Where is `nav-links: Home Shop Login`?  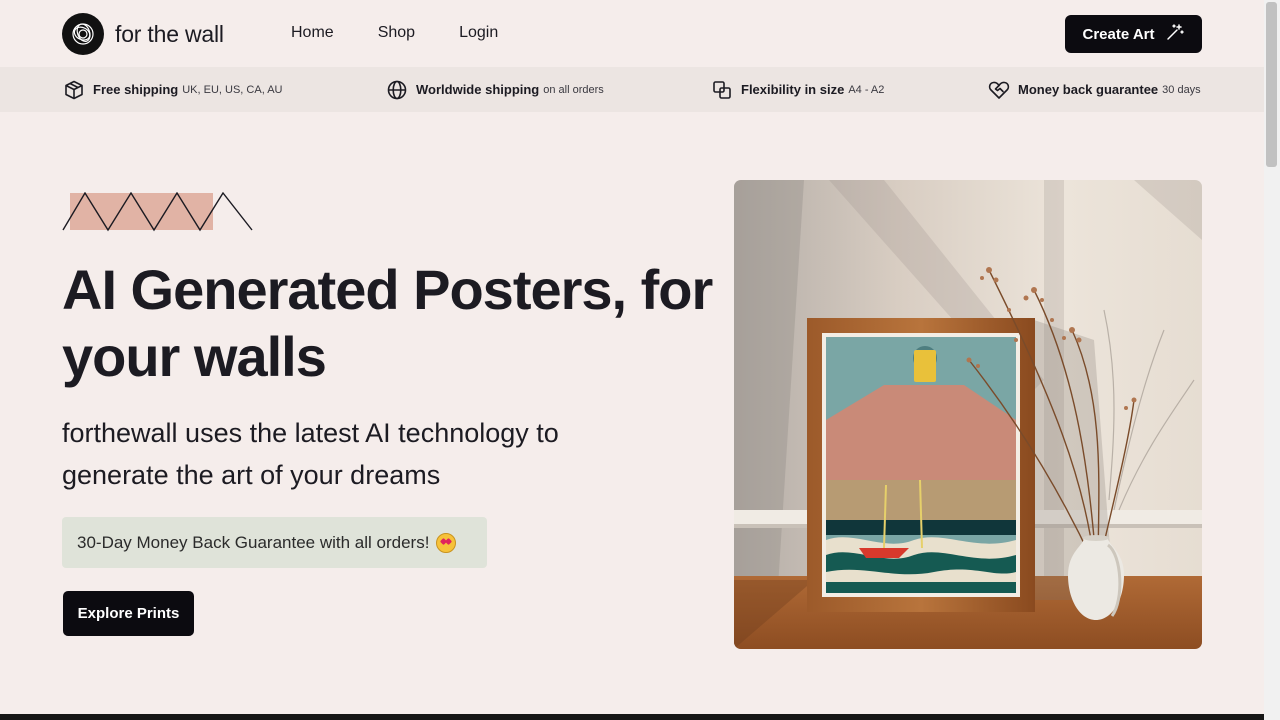
nav-links: Home Shop Login is located at coordinates (416, 33).